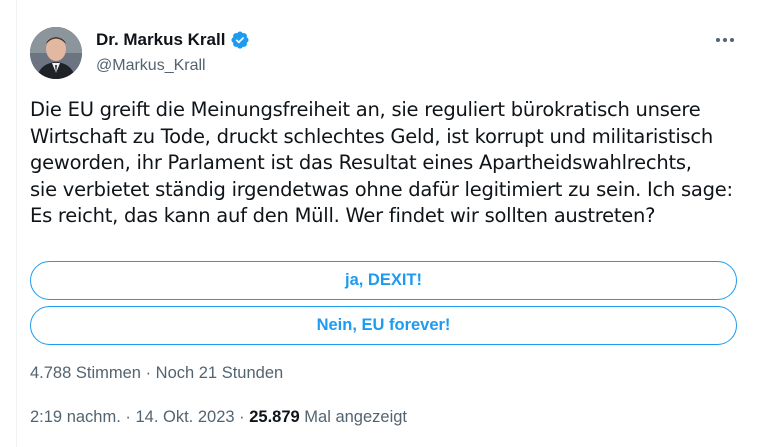 The width and height of the screenshot is (764, 447). Describe the element at coordinates (184, 417) in the screenshot. I see `tweet-date: 14. Okt. 2023` at that location.